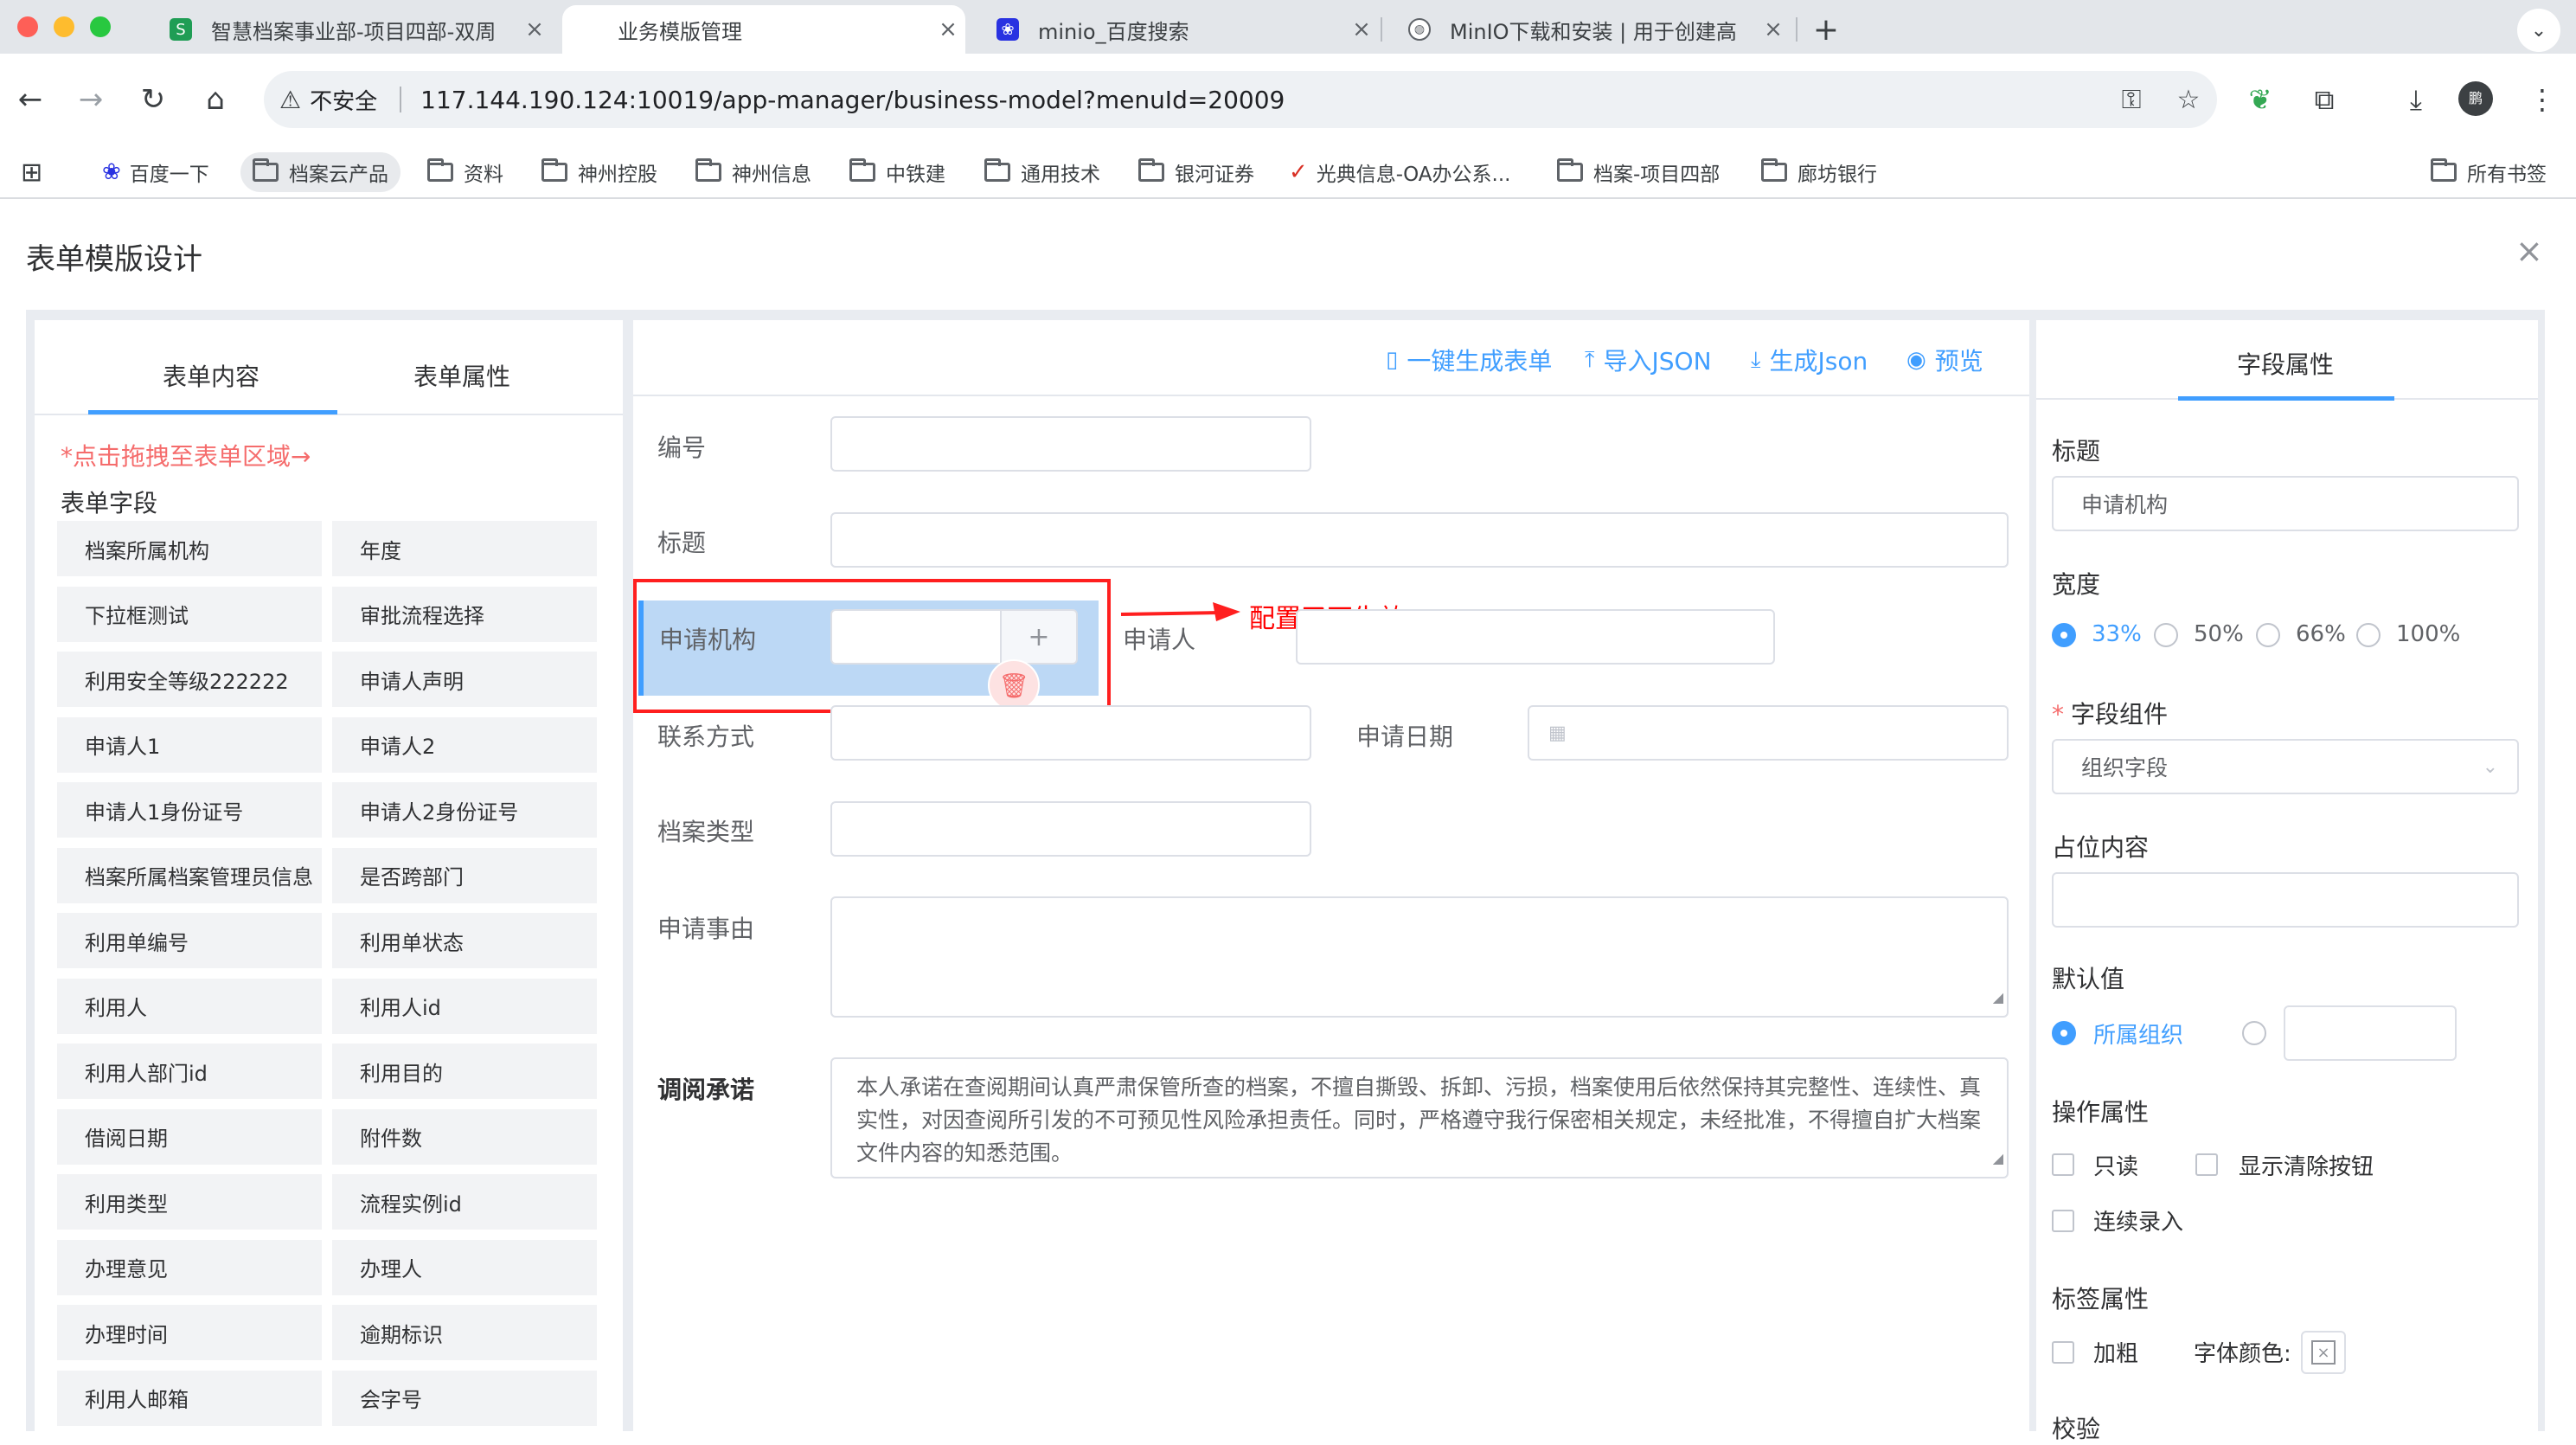 This screenshot has width=2576, height=1445. Describe the element at coordinates (189, 614) in the screenshot. I see `palette-field-item: 下拉框测试` at that location.